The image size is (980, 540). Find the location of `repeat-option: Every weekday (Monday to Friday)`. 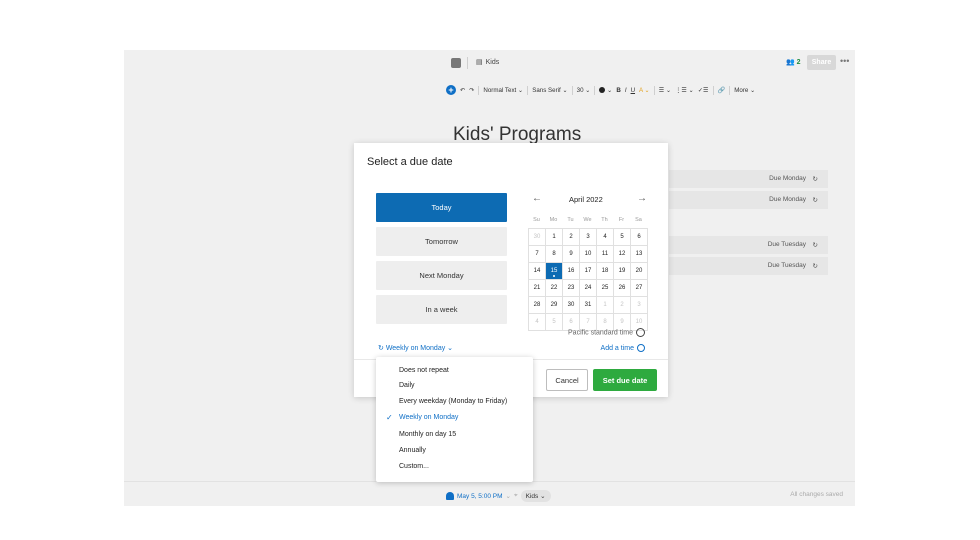

repeat-option: Every weekday (Monday to Friday) is located at coordinates (453, 401).